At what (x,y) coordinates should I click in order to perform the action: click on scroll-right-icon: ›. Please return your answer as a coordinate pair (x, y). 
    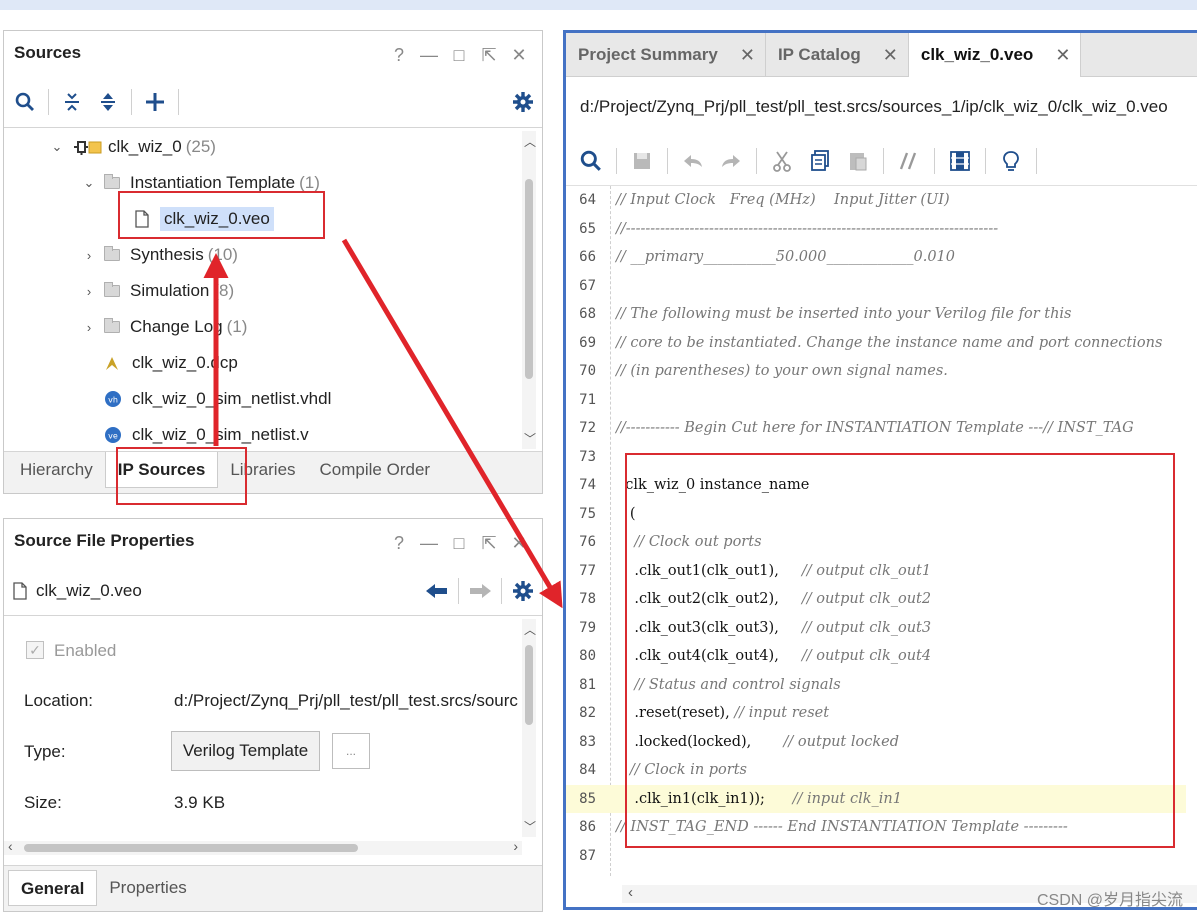
    Looking at the image, I should click on (515, 846).